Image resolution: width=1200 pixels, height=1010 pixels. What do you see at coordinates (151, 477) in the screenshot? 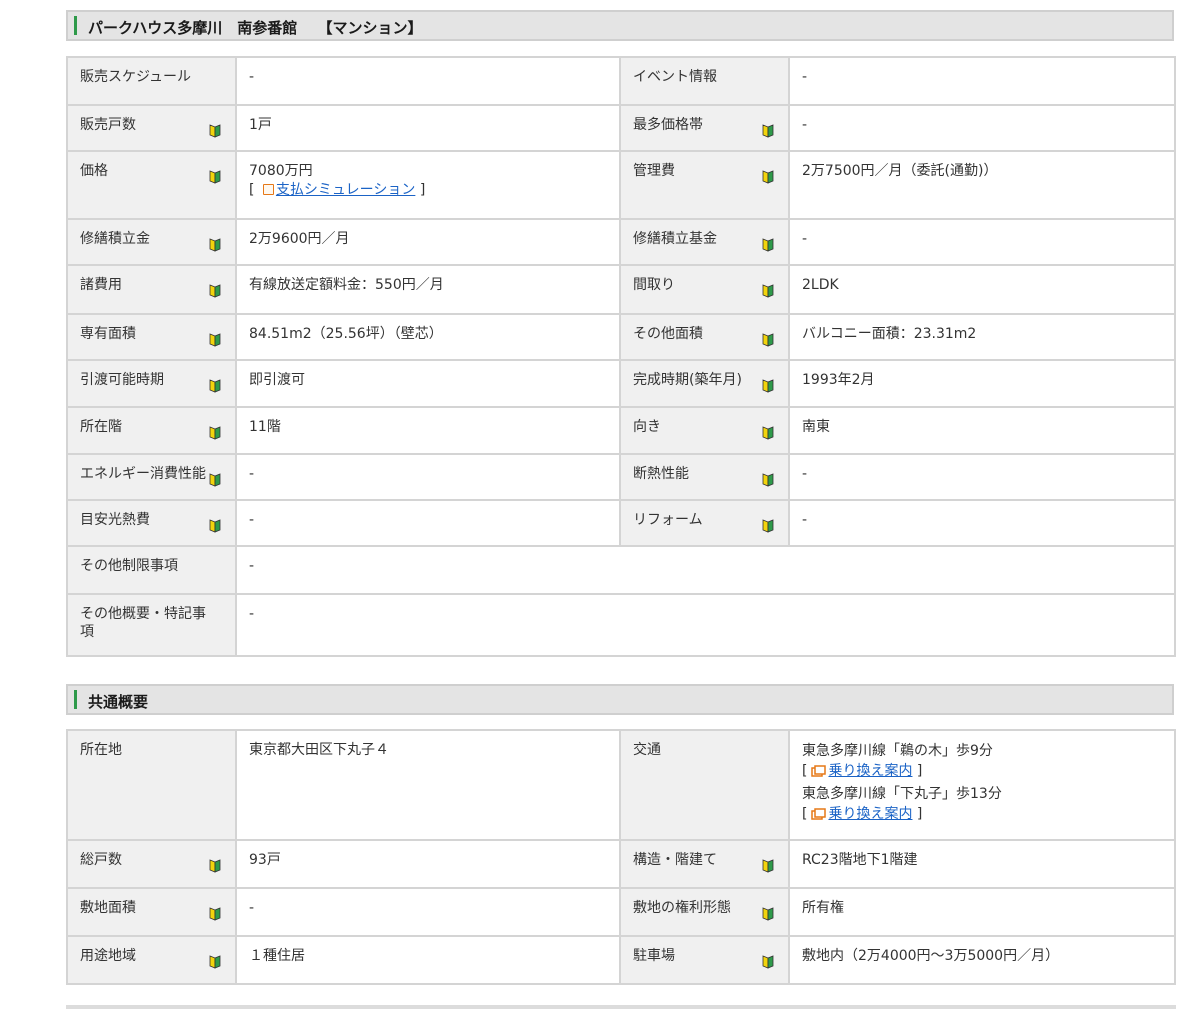
I see `label-cell: エネルギー消費性能` at bounding box center [151, 477].